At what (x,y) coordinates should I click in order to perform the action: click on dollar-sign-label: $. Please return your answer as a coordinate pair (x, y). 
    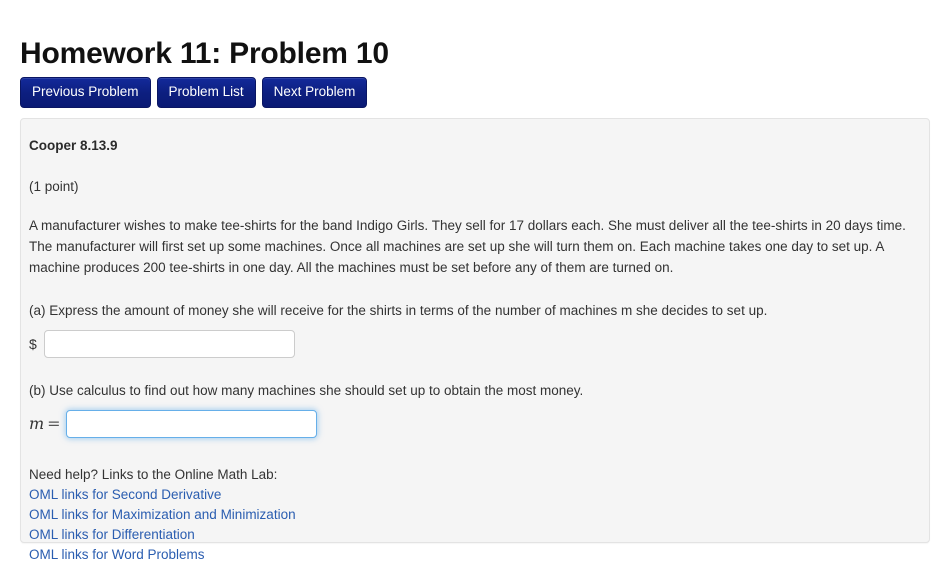
    Looking at the image, I should click on (33, 344).